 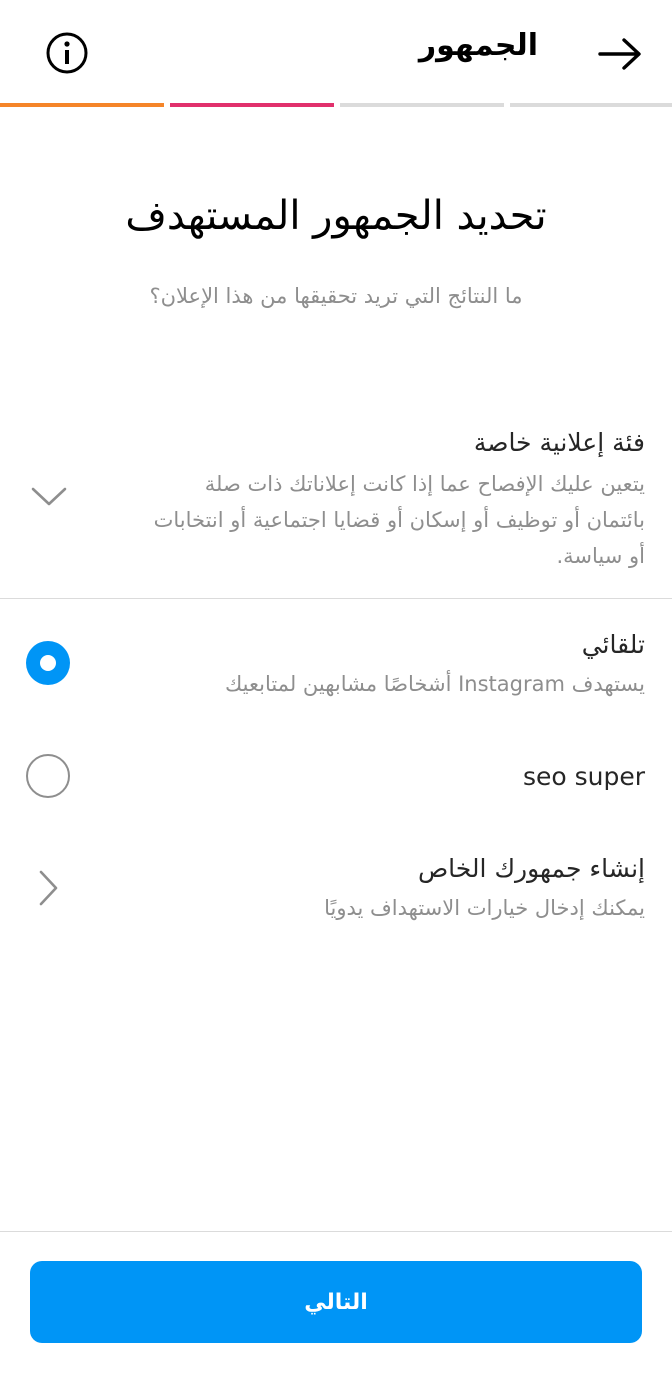 I want to click on special-category-title: فئة إعلانية خاصة, so click(x=559, y=442).